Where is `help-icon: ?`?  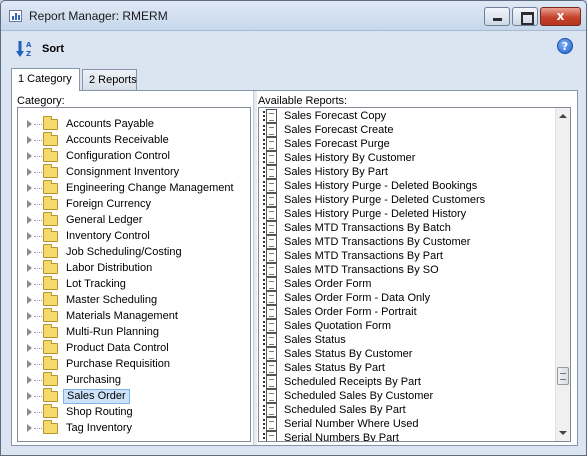
help-icon: ? is located at coordinates (565, 46).